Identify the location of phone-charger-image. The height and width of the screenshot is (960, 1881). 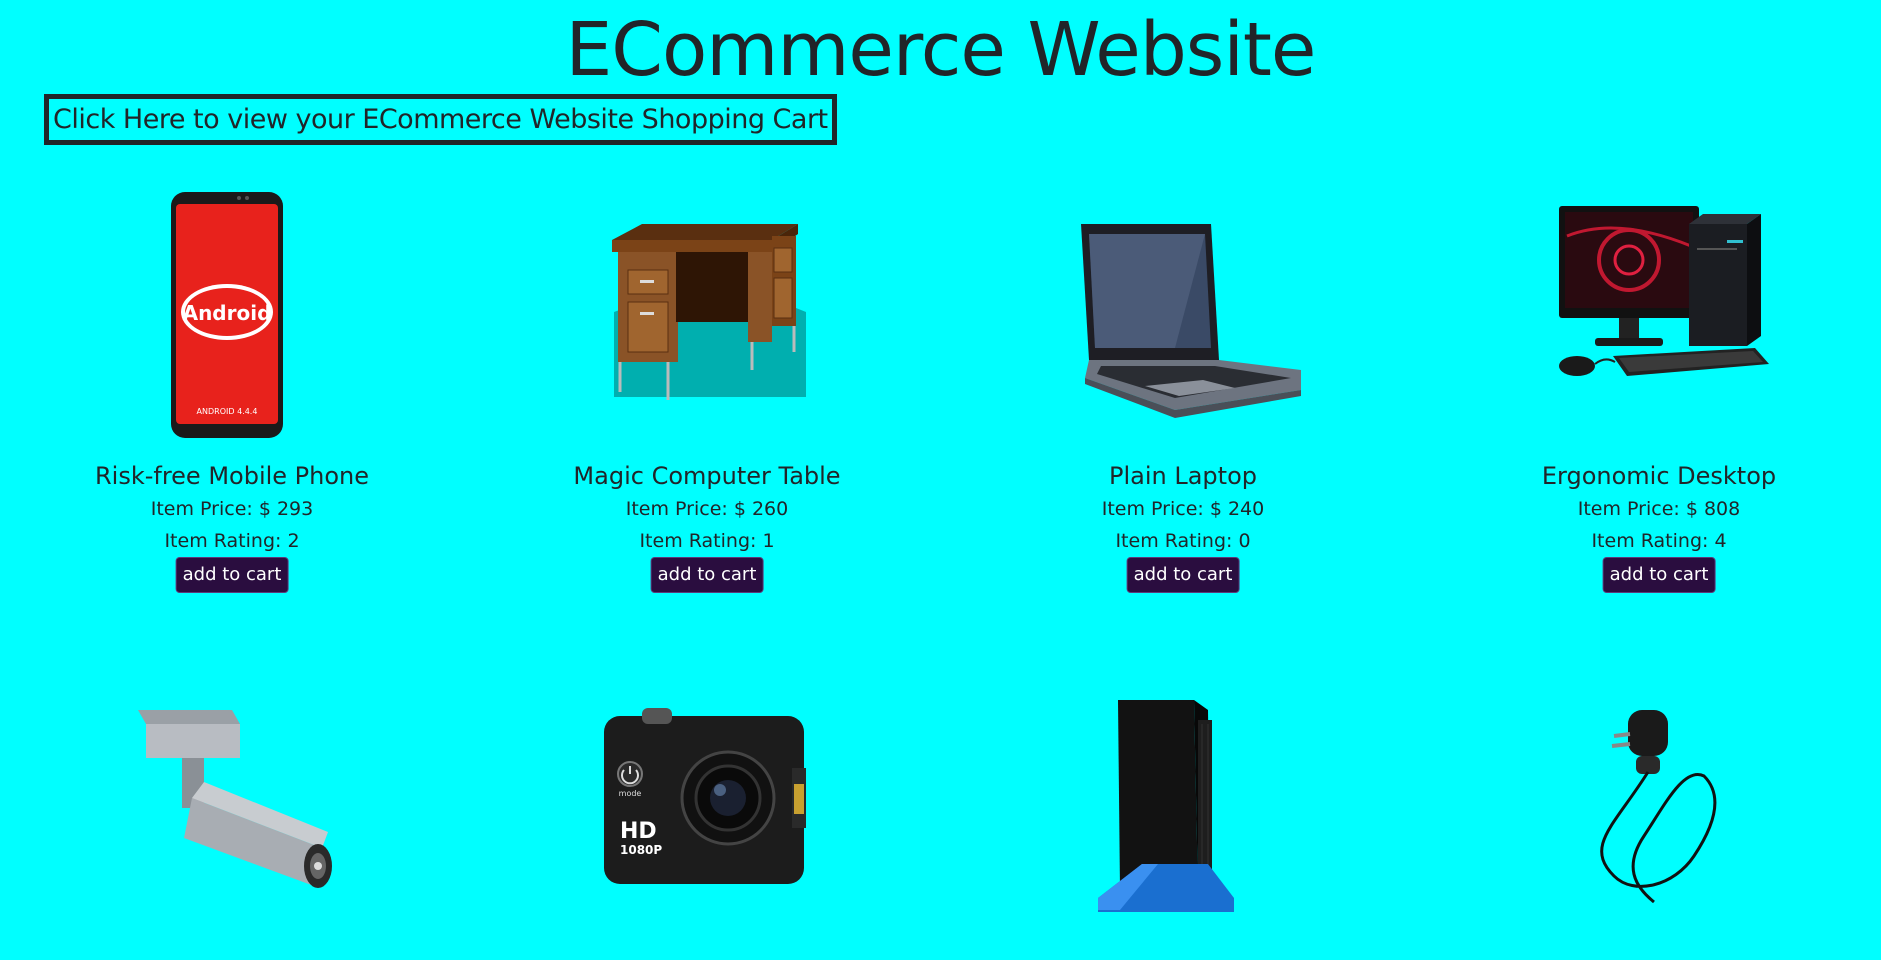
(1659, 830).